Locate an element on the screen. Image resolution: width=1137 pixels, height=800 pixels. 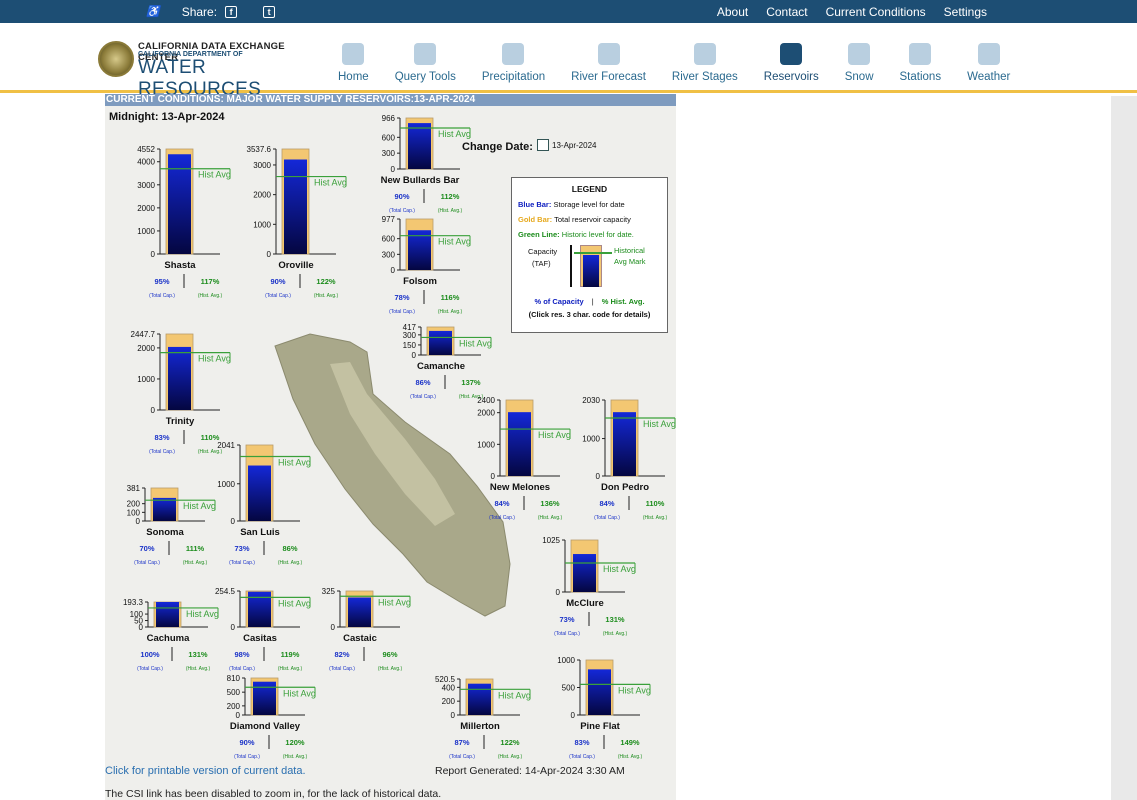
millerton-pct-capacity: 87% is located at coordinates (461, 742).